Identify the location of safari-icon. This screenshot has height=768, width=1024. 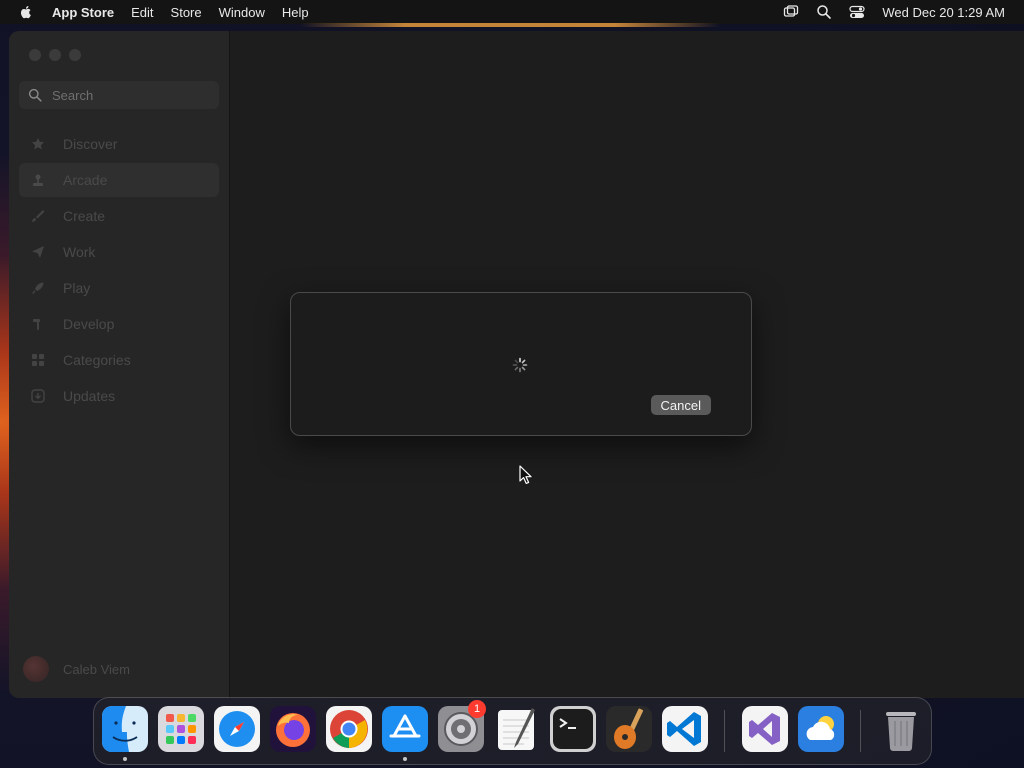
(237, 729).